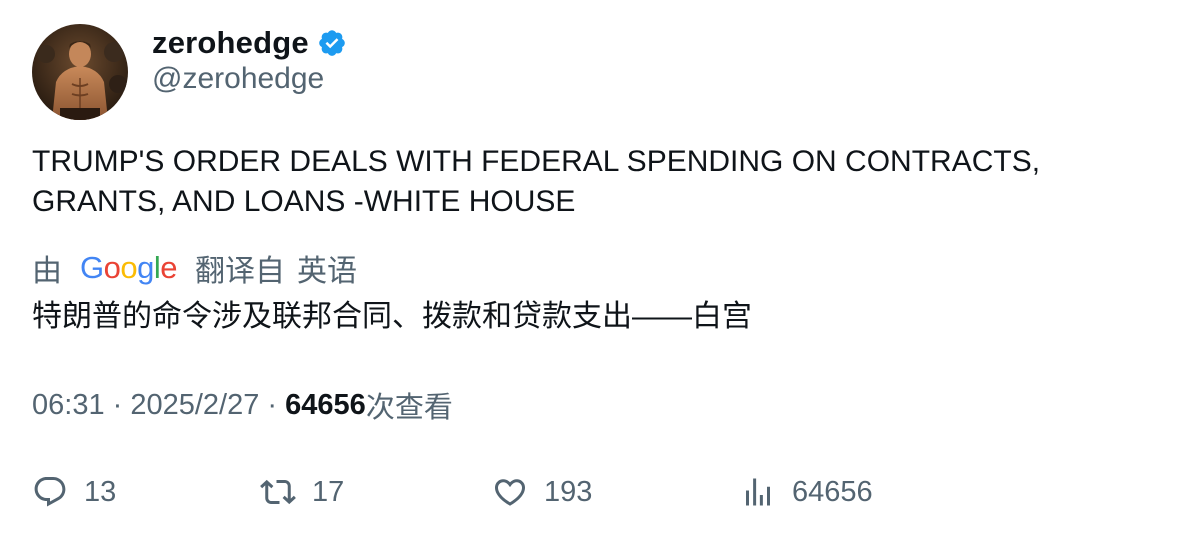  What do you see at coordinates (278, 492) in the screenshot?
I see `retweet-icon` at bounding box center [278, 492].